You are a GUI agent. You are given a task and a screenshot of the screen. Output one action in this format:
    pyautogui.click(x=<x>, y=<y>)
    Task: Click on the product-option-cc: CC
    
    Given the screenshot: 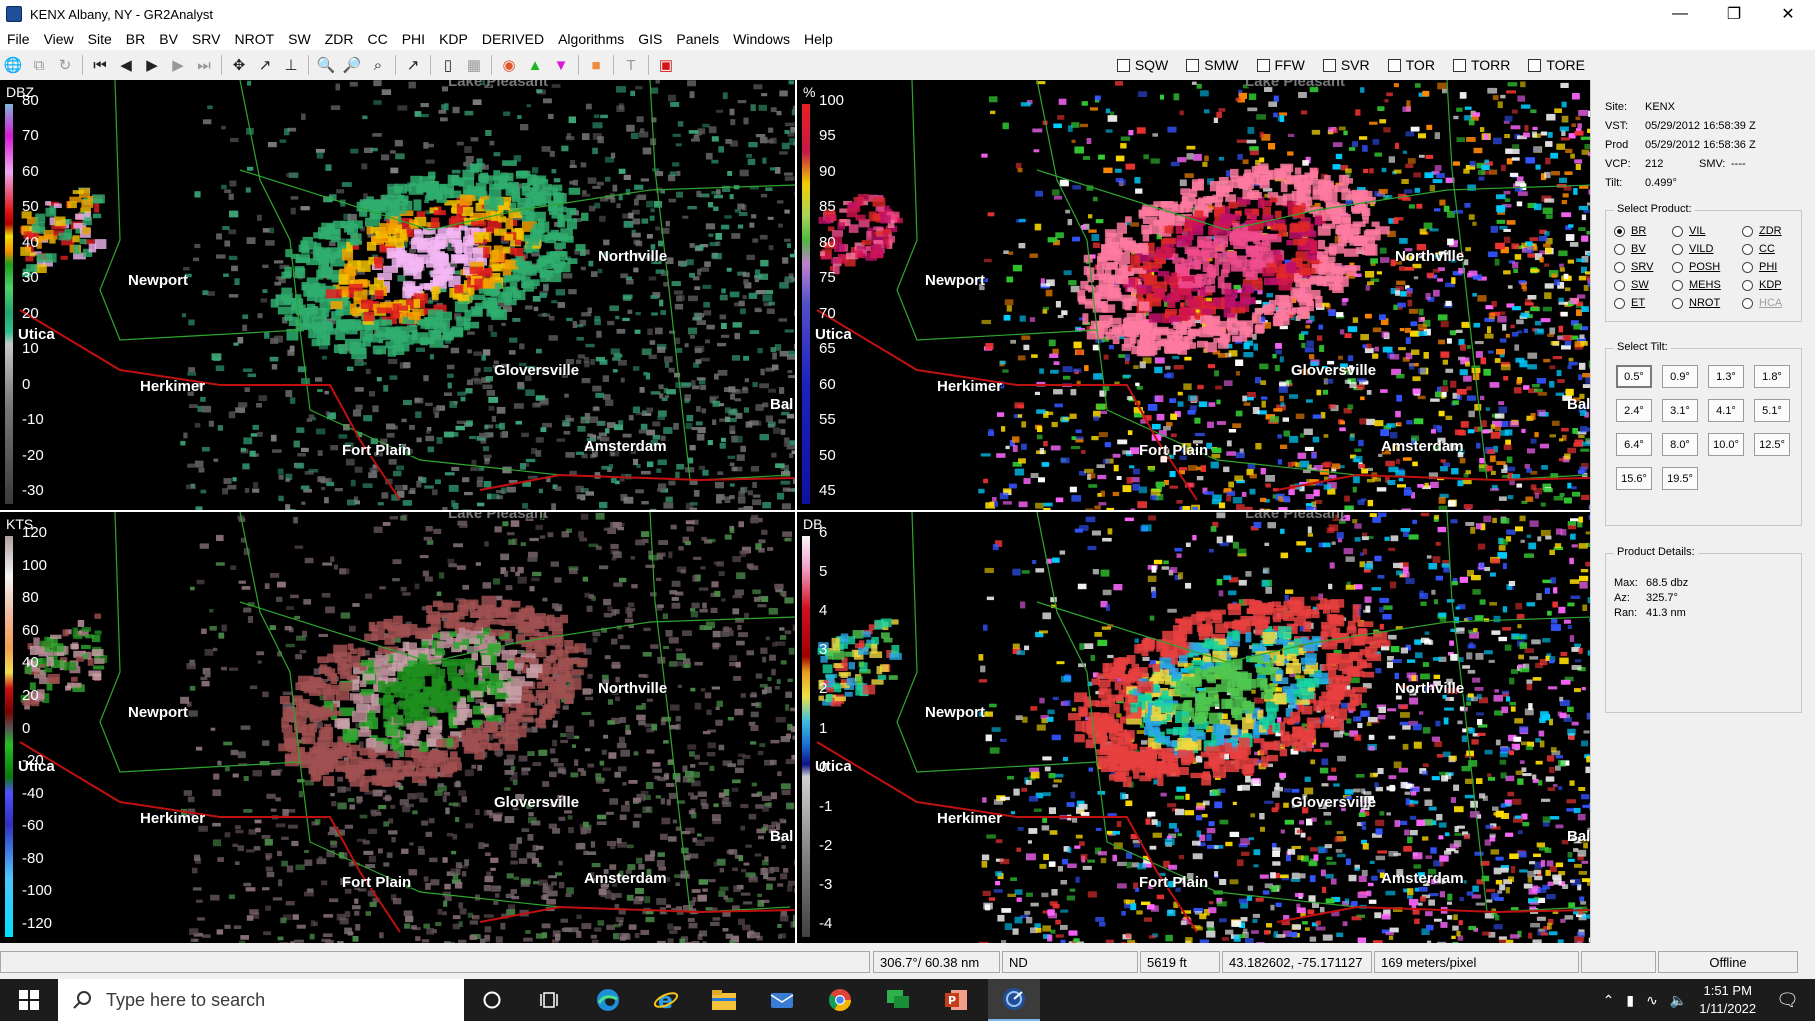 What is the action you would take?
    pyautogui.click(x=1771, y=249)
    